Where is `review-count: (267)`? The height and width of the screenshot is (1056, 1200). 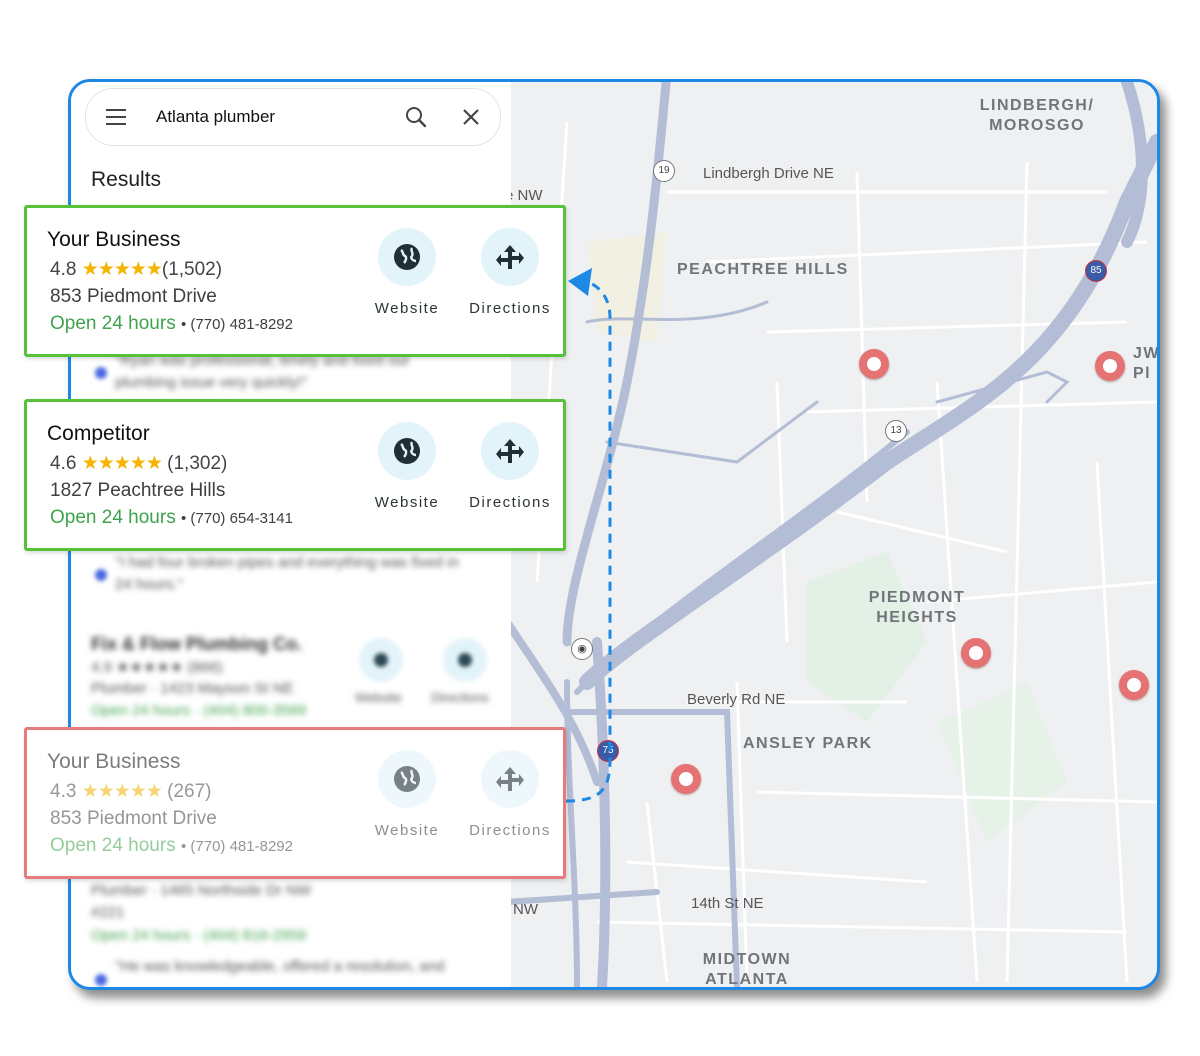
review-count: (267) is located at coordinates (189, 791).